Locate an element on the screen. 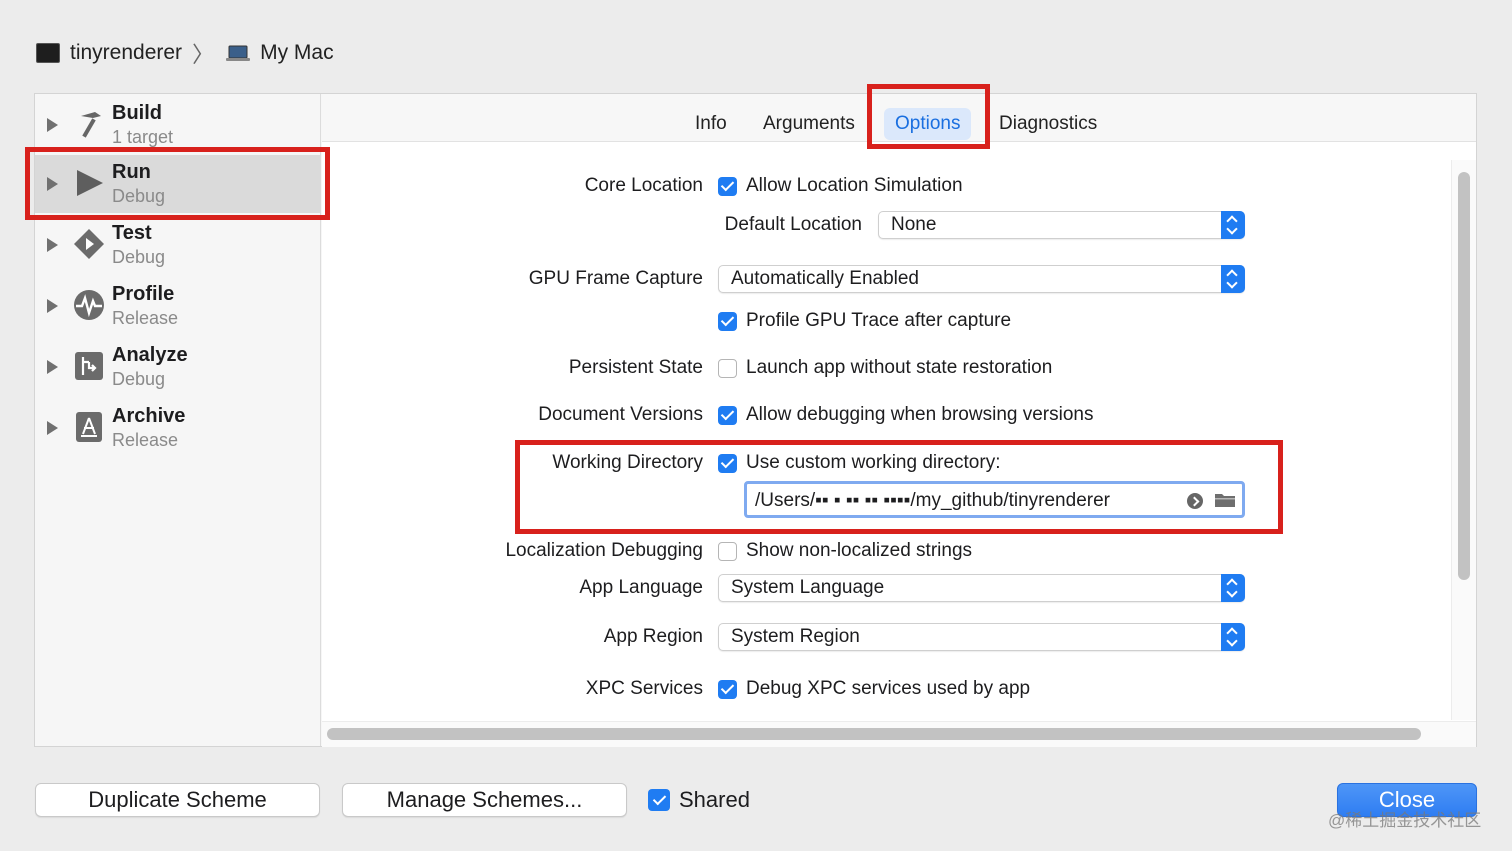 This screenshot has height=851, width=1512. tab-arguments: Arguments is located at coordinates (809, 124).